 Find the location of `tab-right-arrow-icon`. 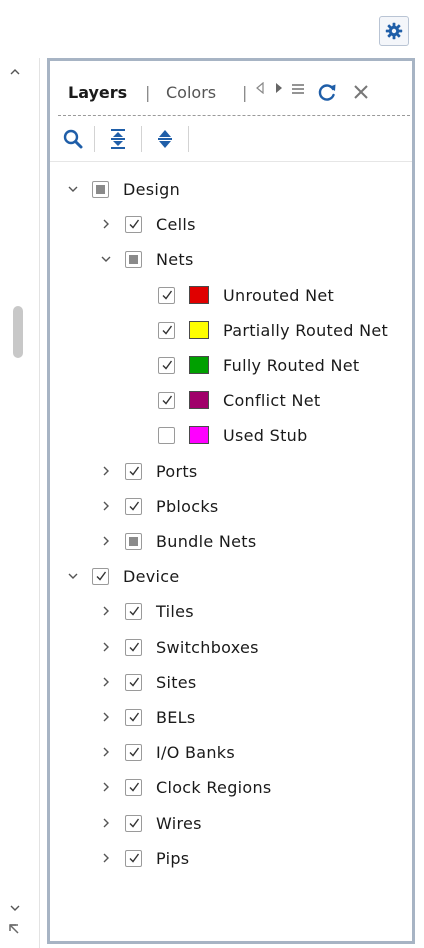

tab-right-arrow-icon is located at coordinates (279, 90).